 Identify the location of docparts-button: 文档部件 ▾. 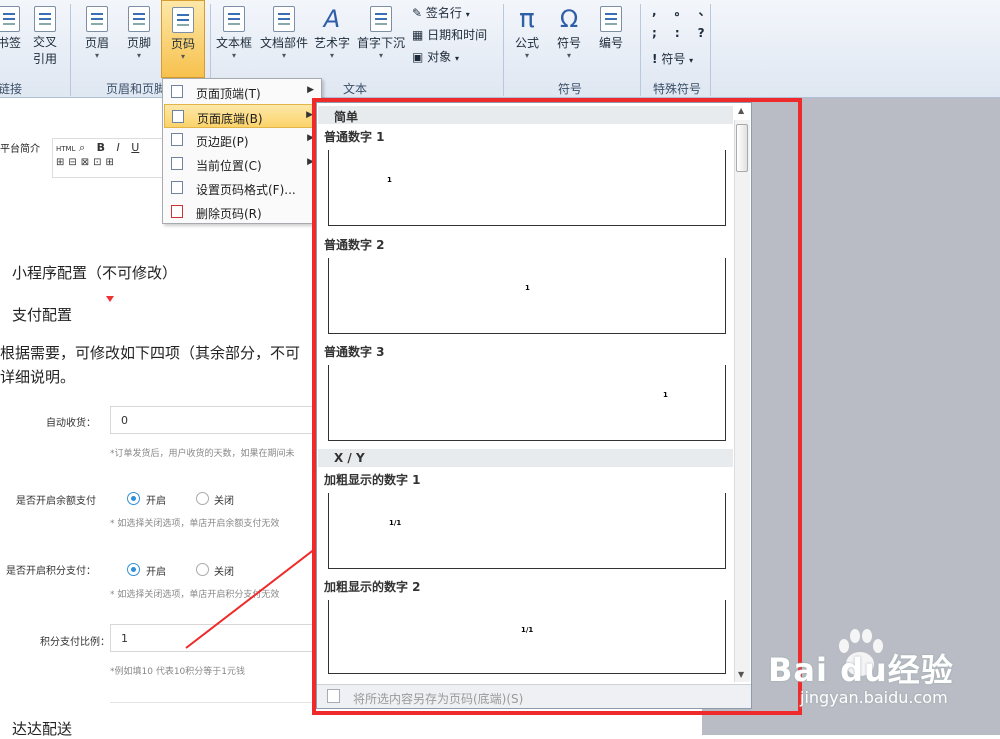
(284, 31).